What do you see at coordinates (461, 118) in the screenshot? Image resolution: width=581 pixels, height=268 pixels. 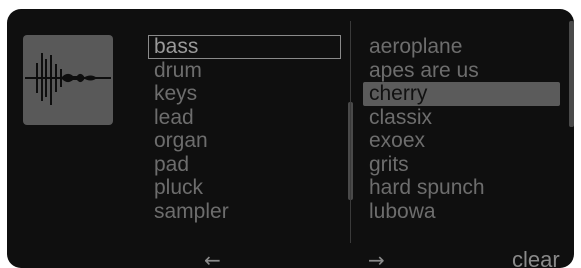 I see `preset-item-classix: classix` at bounding box center [461, 118].